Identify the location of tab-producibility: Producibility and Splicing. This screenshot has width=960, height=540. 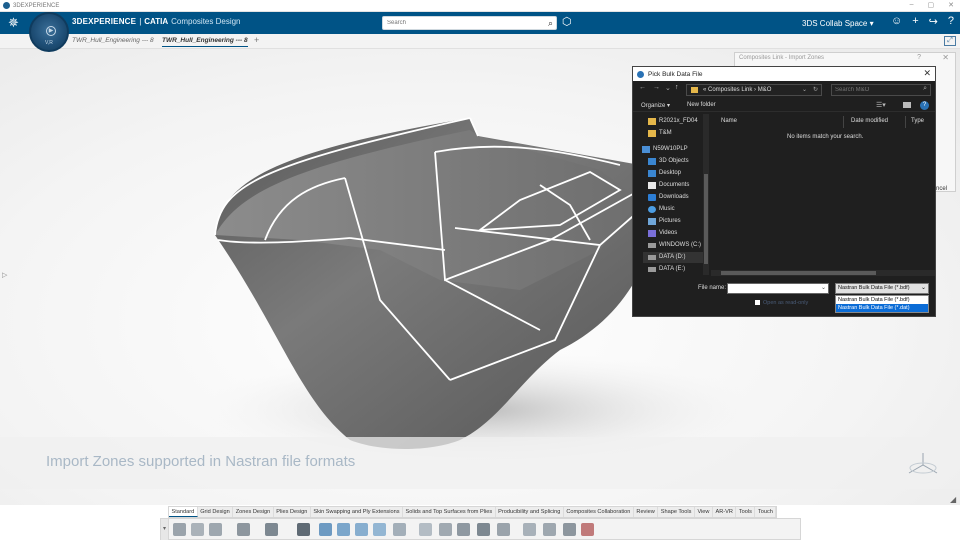
(530, 512).